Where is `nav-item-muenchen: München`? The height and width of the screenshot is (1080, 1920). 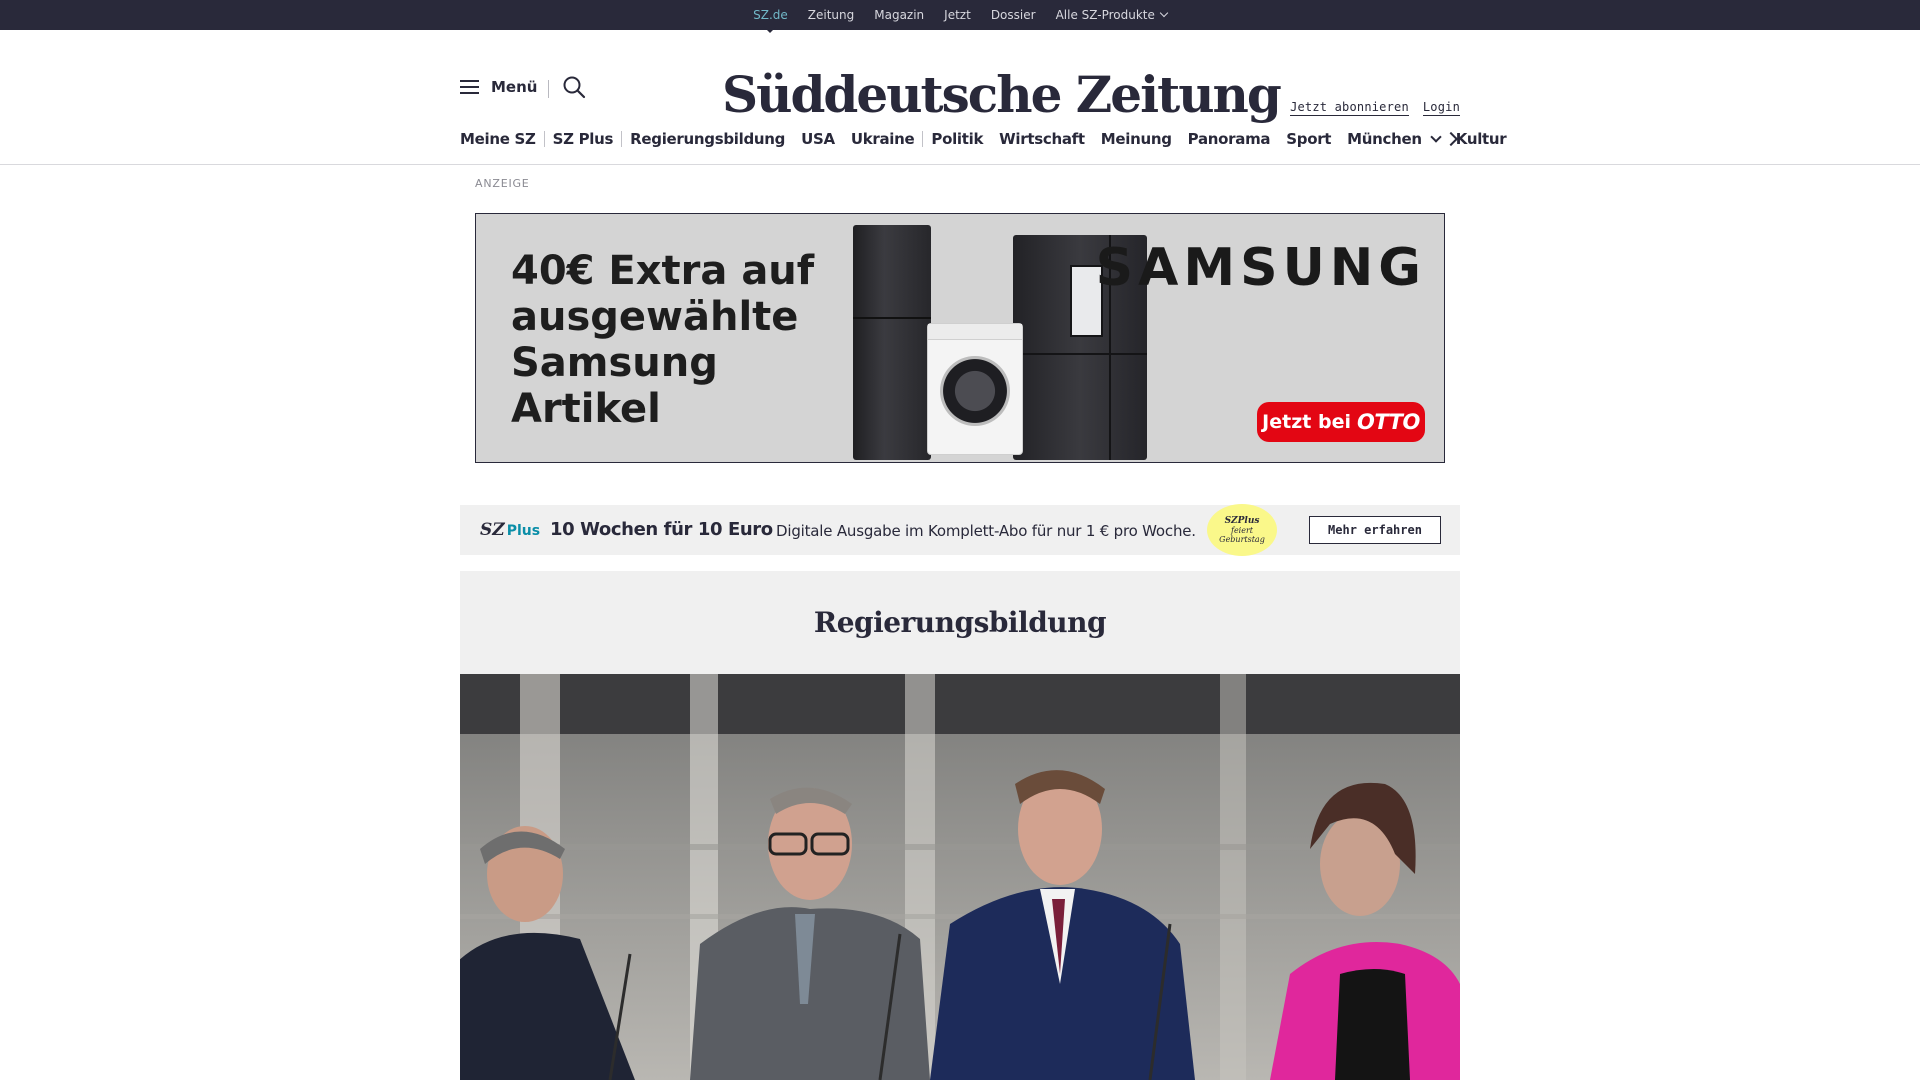 nav-item-muenchen: München is located at coordinates (1393, 139).